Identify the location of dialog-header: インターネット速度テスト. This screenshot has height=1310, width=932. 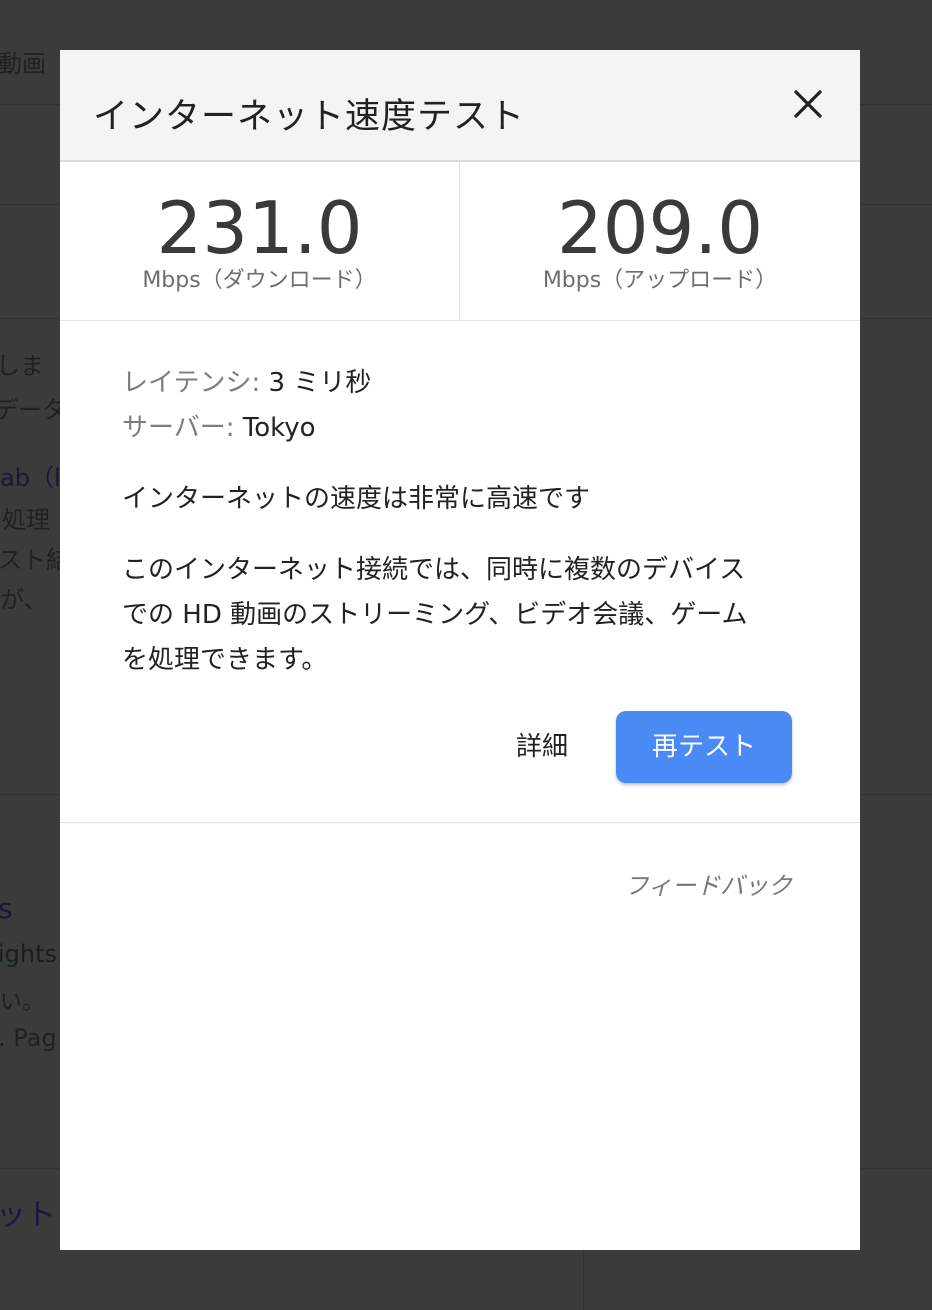
(460, 106).